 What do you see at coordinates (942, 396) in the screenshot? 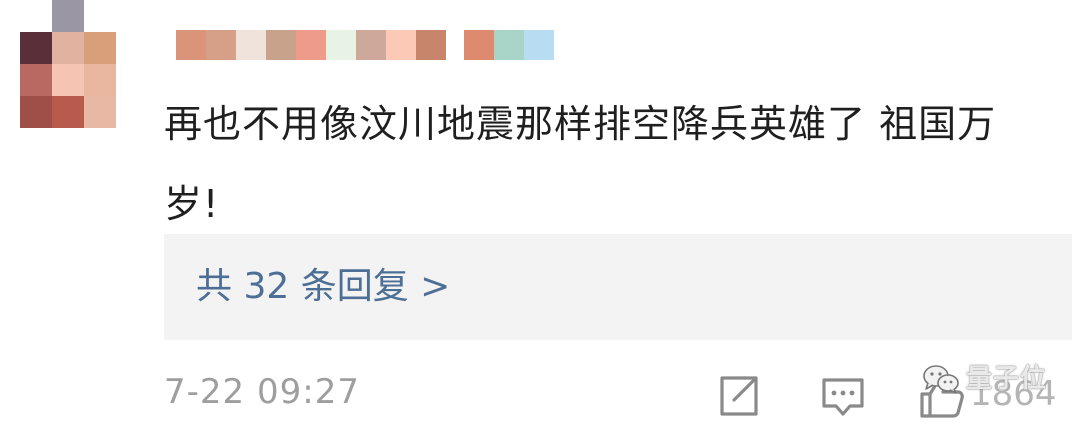
I see `like-icon` at bounding box center [942, 396].